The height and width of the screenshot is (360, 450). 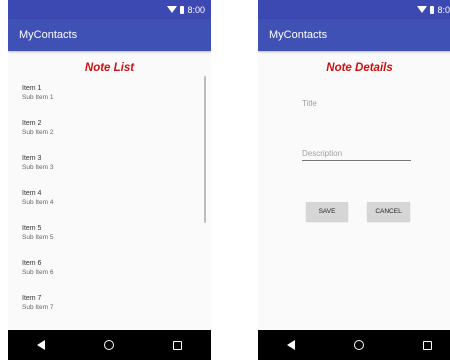 I want to click on list-item-title: Item 7, so click(x=32, y=298).